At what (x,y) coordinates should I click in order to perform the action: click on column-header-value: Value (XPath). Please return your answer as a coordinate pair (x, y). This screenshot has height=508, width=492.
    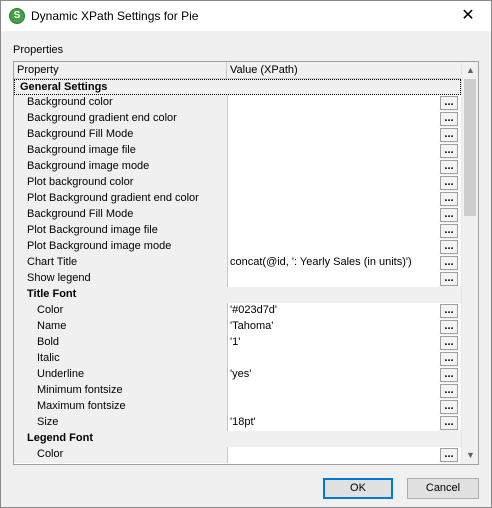
    Looking at the image, I should click on (344, 70).